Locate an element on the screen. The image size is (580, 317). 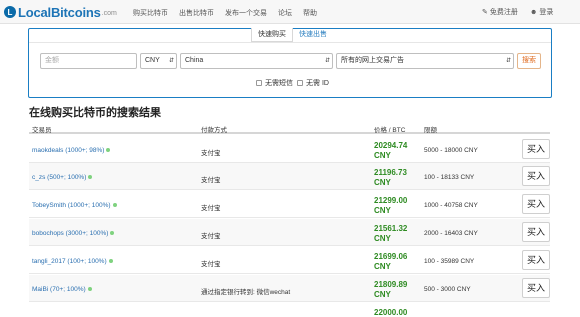
price-value: 21809.89 is located at coordinates (391, 284).